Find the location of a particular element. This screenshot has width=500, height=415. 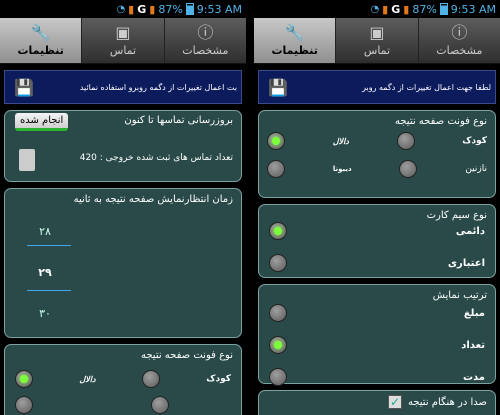

apply-notice: لطفا جهت اعمال تغییرات از دگمه روبر 💾 is located at coordinates (377, 87).